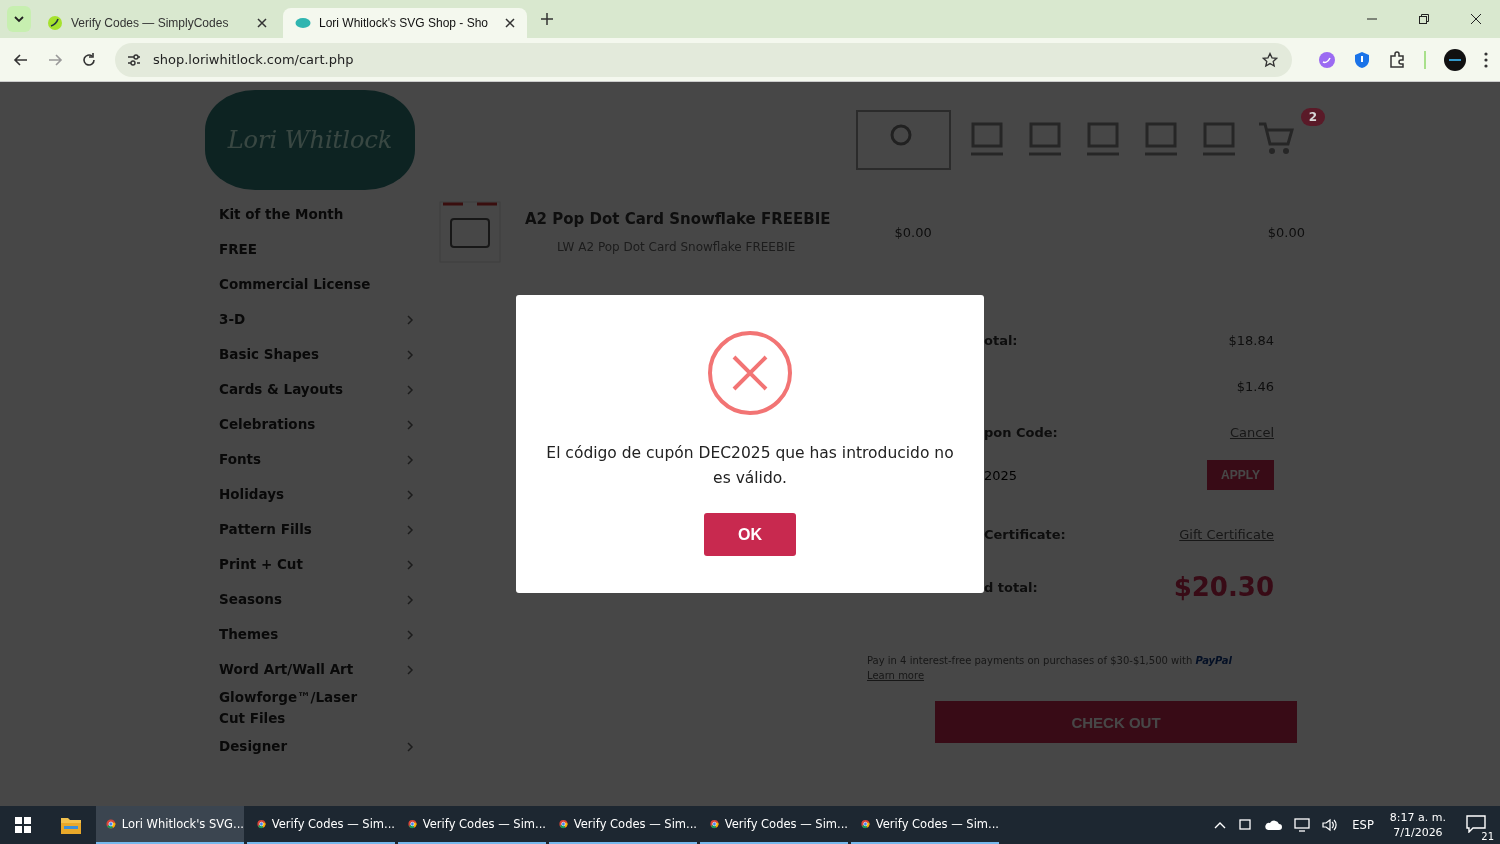  Describe the element at coordinates (21, 59) in the screenshot. I see `back-icon` at that location.